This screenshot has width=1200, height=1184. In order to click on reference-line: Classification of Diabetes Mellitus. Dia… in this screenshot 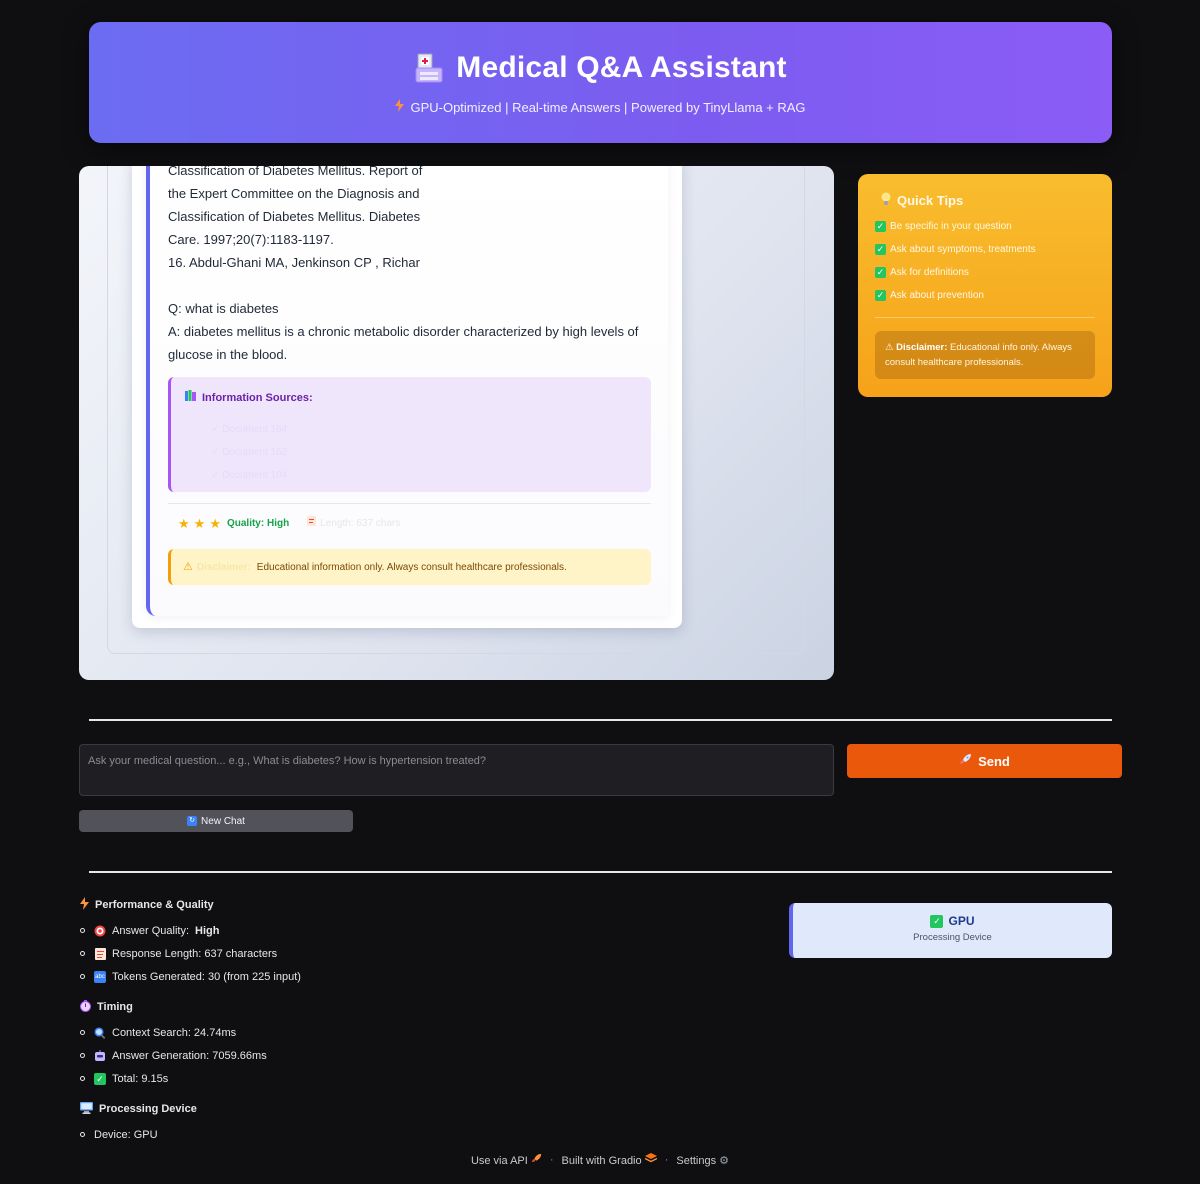, I will do `click(294, 216)`.